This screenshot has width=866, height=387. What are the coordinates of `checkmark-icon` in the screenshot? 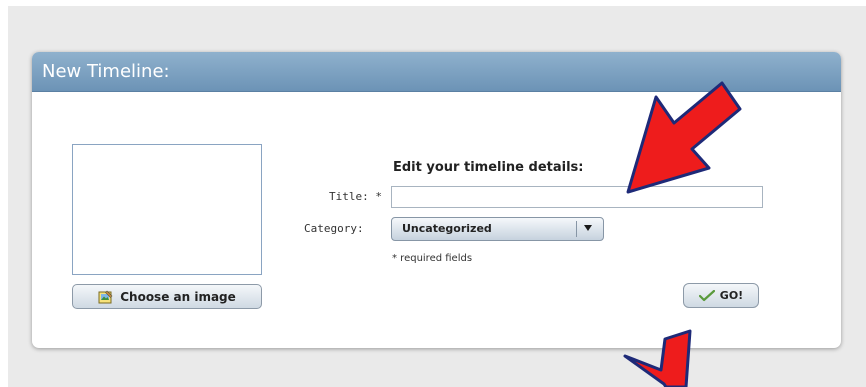 It's located at (706, 295).